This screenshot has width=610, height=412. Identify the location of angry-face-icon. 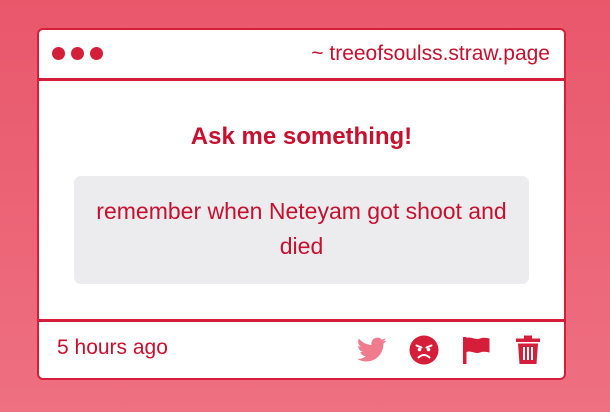
(424, 350).